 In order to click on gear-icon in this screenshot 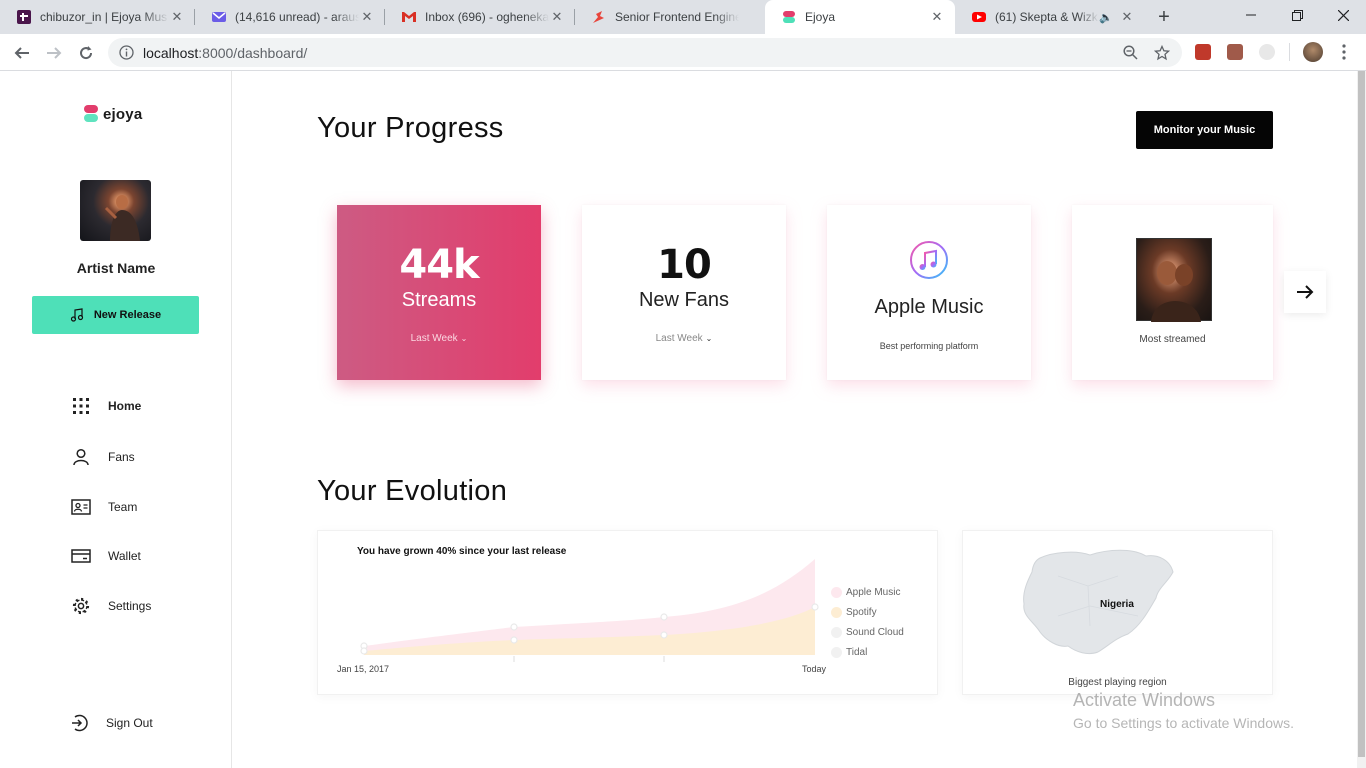, I will do `click(81, 606)`.